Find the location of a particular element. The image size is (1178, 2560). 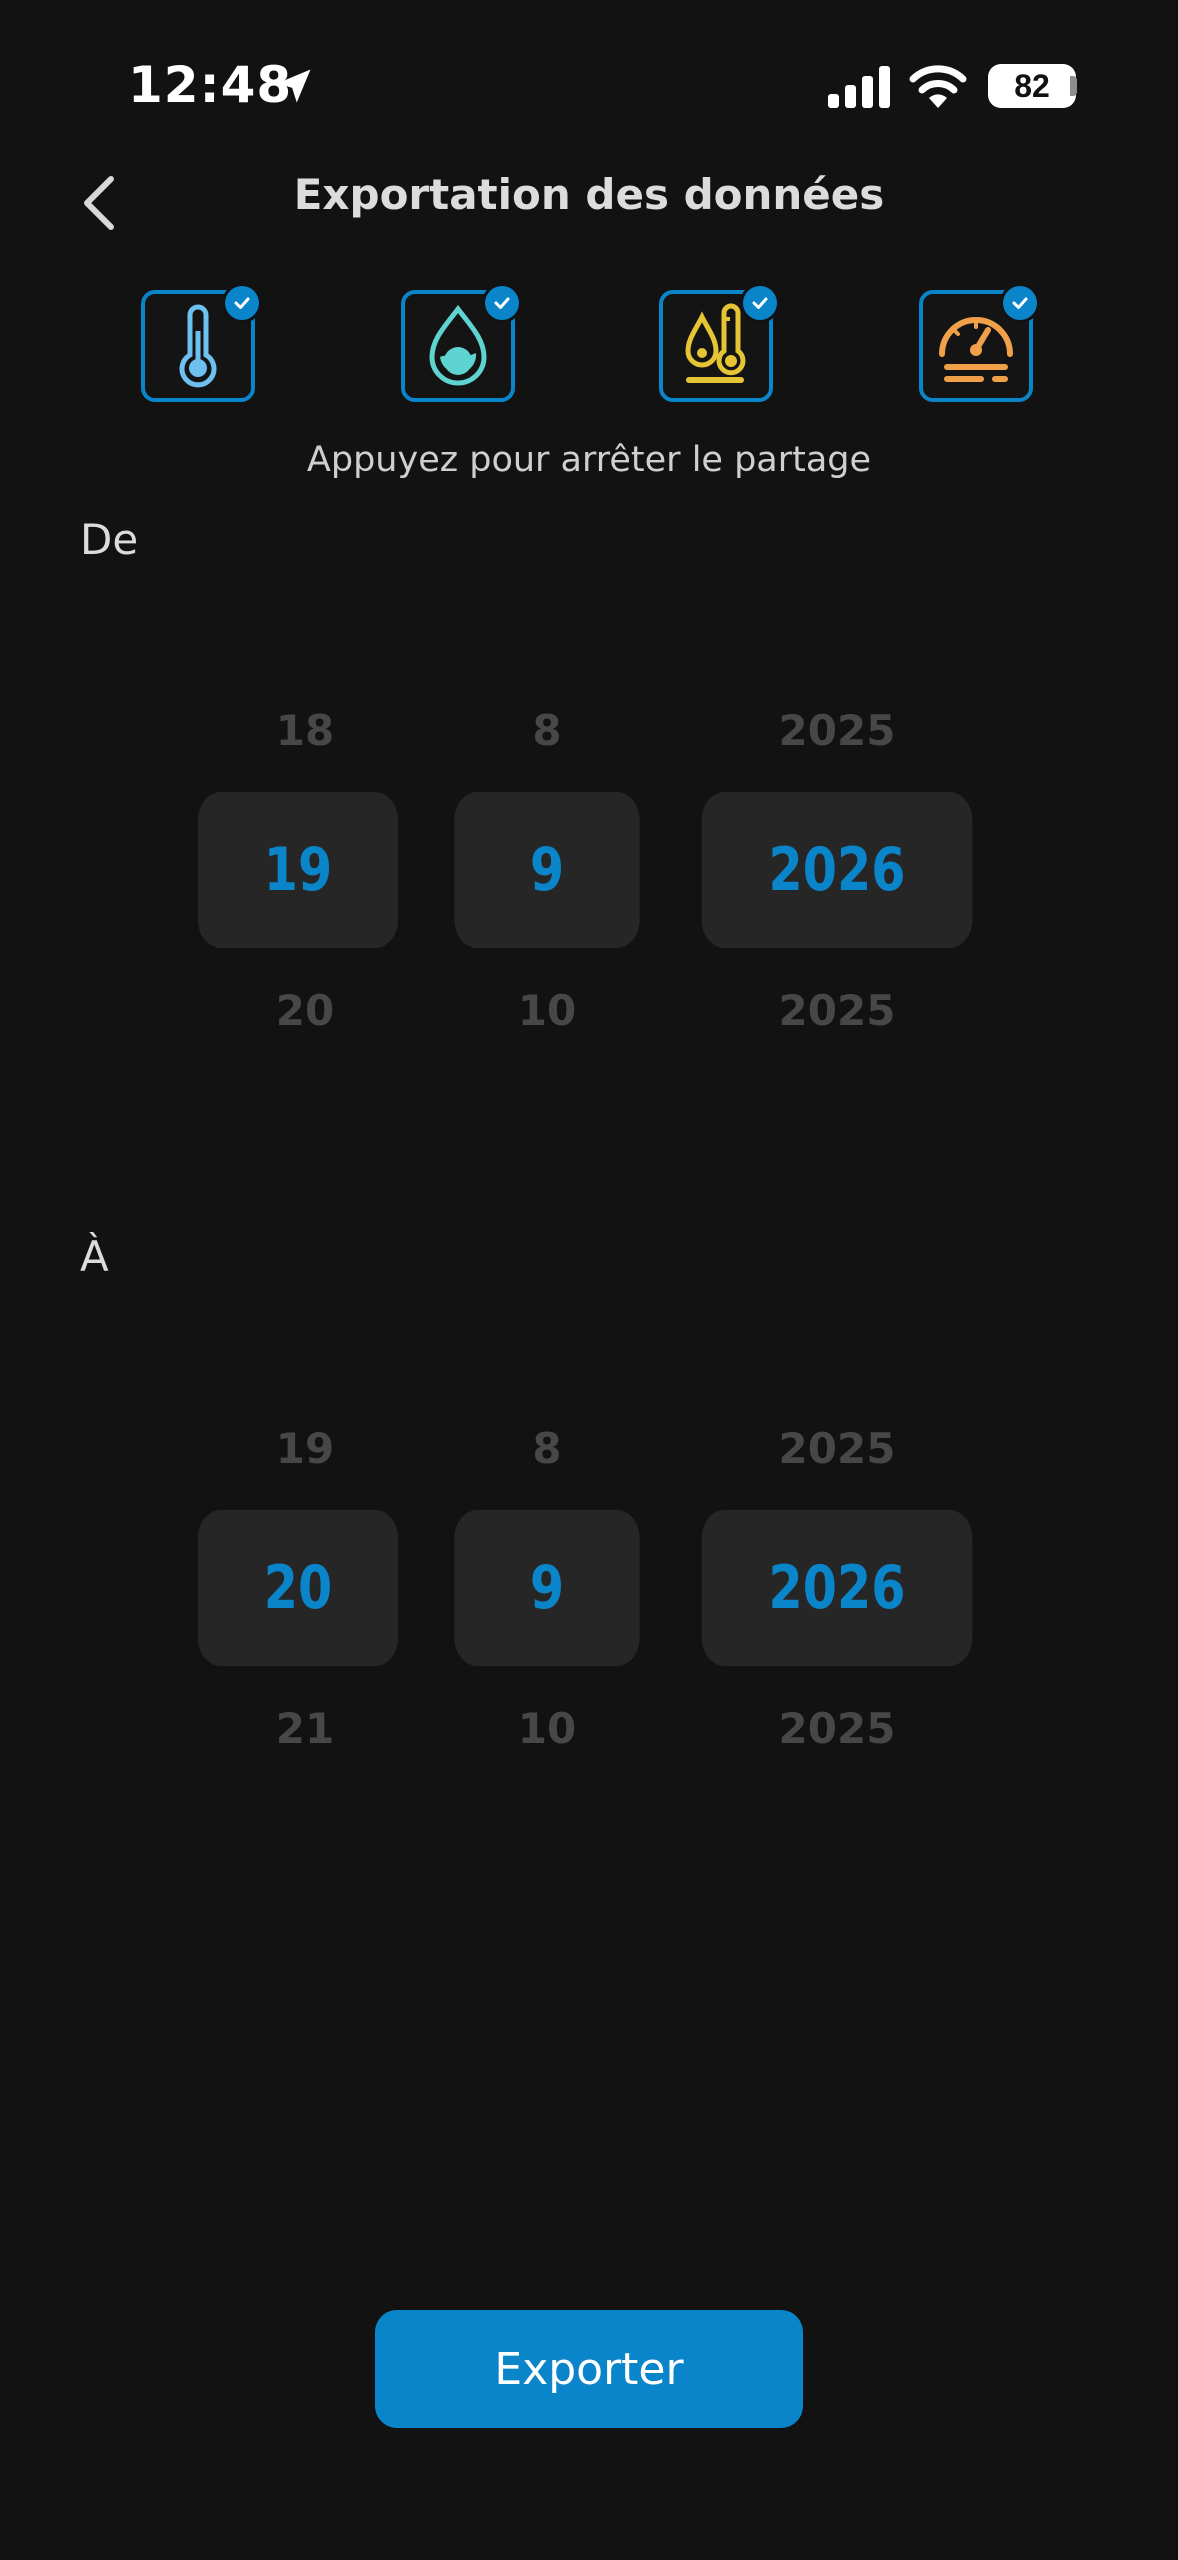

category-humidity-toggle is located at coordinates (460, 344).